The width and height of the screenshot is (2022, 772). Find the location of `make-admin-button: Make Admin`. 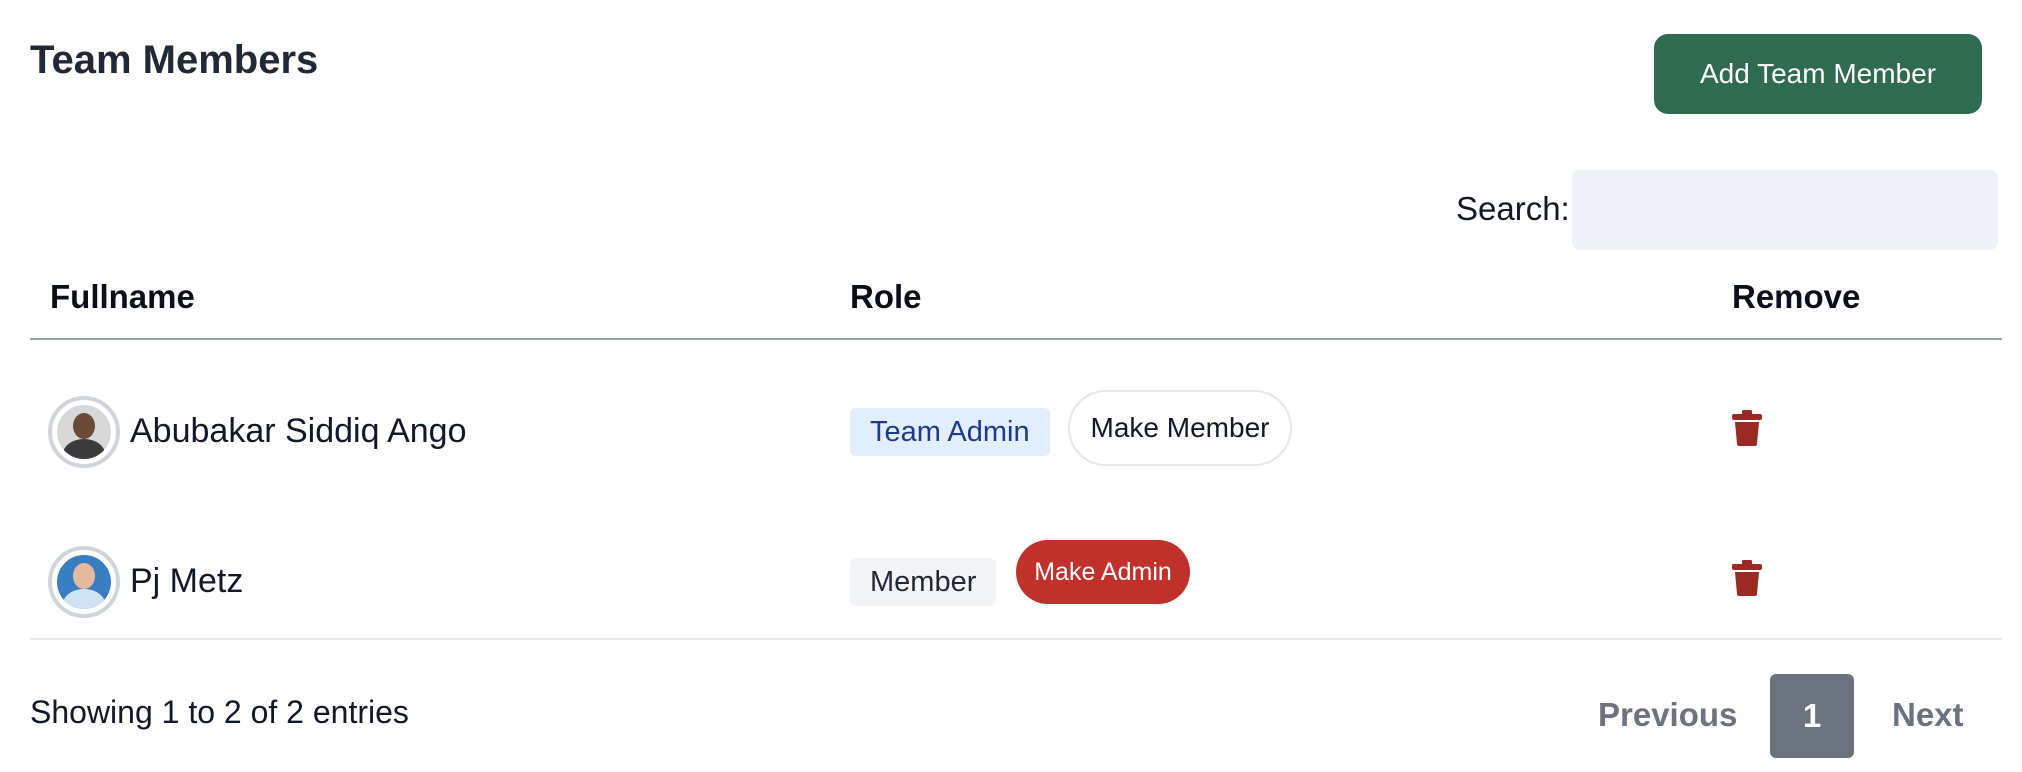

make-admin-button: Make Admin is located at coordinates (1103, 572).